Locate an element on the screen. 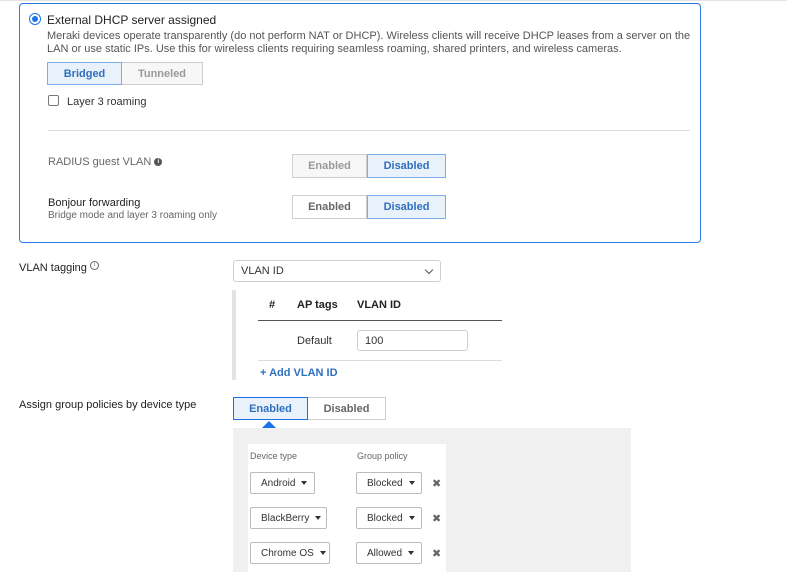 The height and width of the screenshot is (572, 787). bonjour-disabled-button: Disabled is located at coordinates (406, 207).